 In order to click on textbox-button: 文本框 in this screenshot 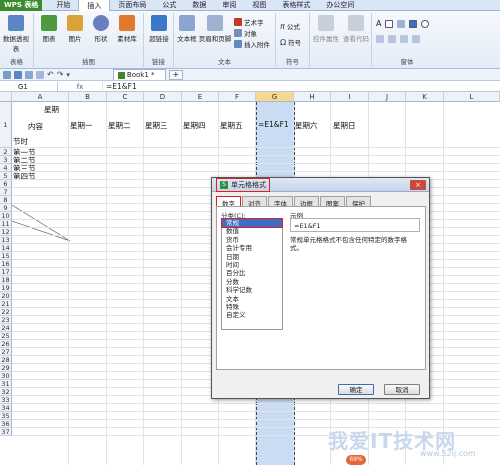, I will do `click(187, 29)`.